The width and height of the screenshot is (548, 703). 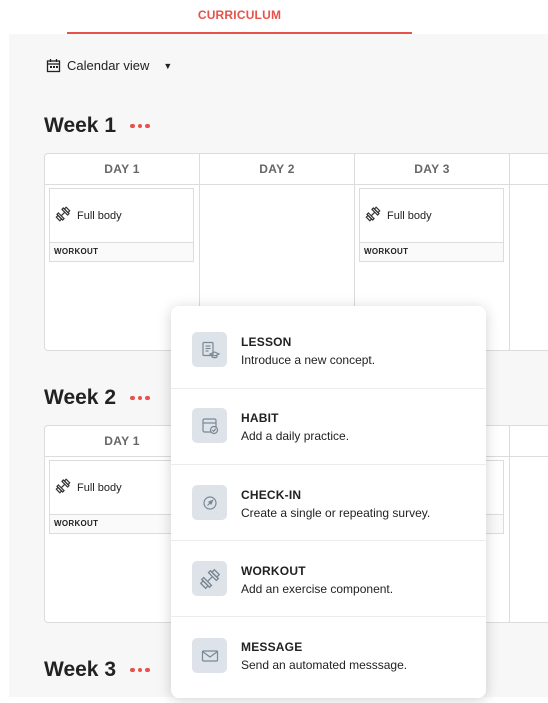 I want to click on week-3-more-options, so click(x=140, y=670).